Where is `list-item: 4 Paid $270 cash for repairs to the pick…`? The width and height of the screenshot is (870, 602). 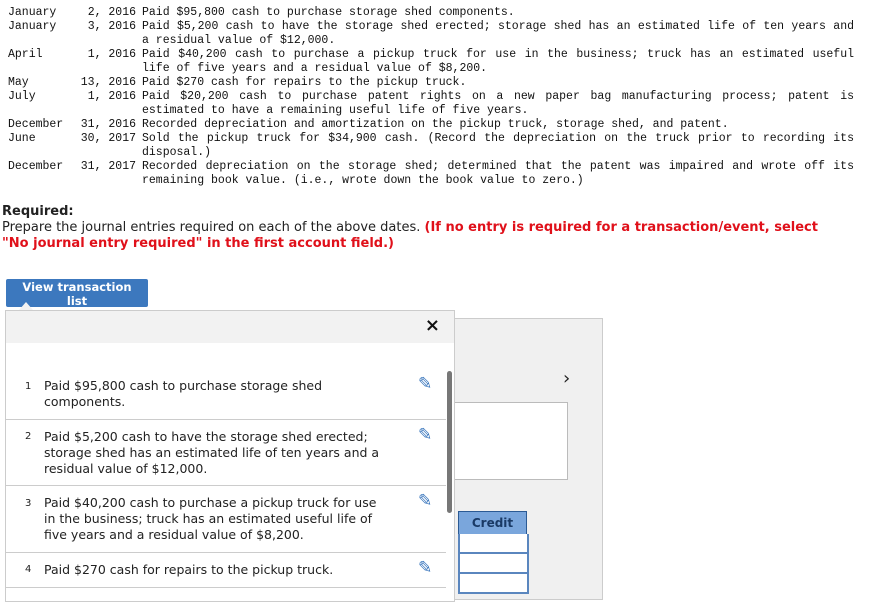
list-item: 4 Paid $270 cash for repairs to the pick… is located at coordinates (226, 570).